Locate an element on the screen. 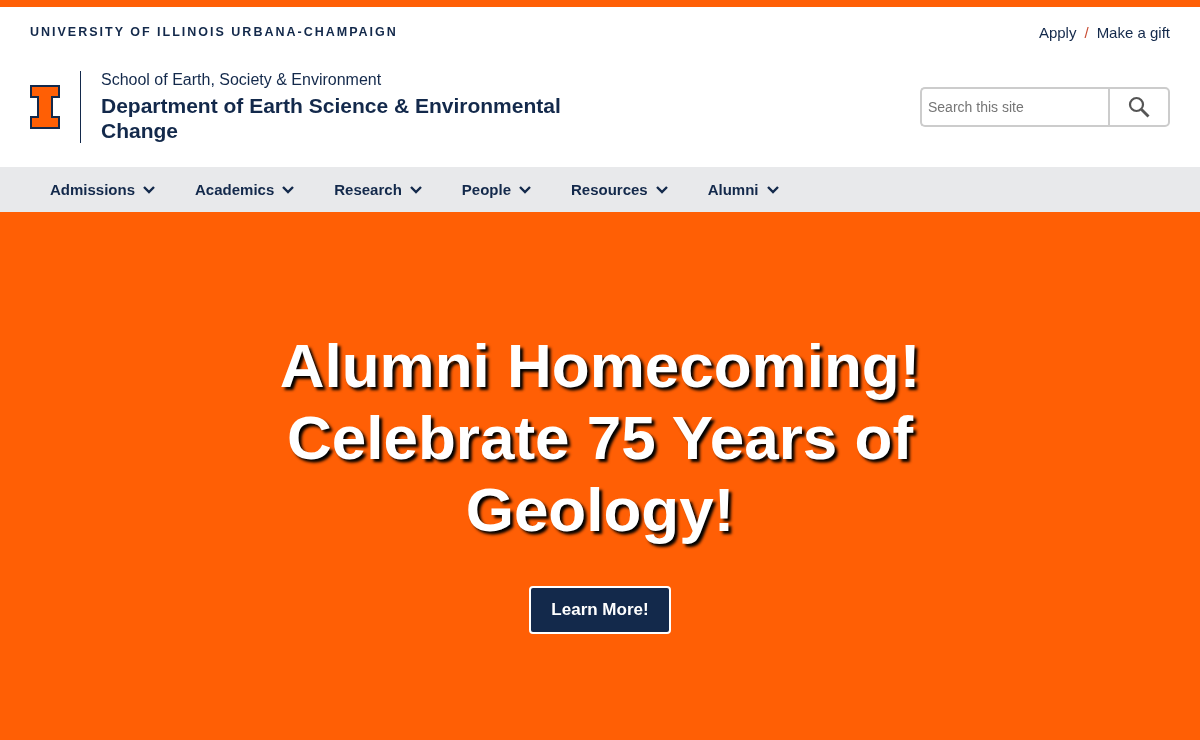  nav-item: People is located at coordinates (496, 189).